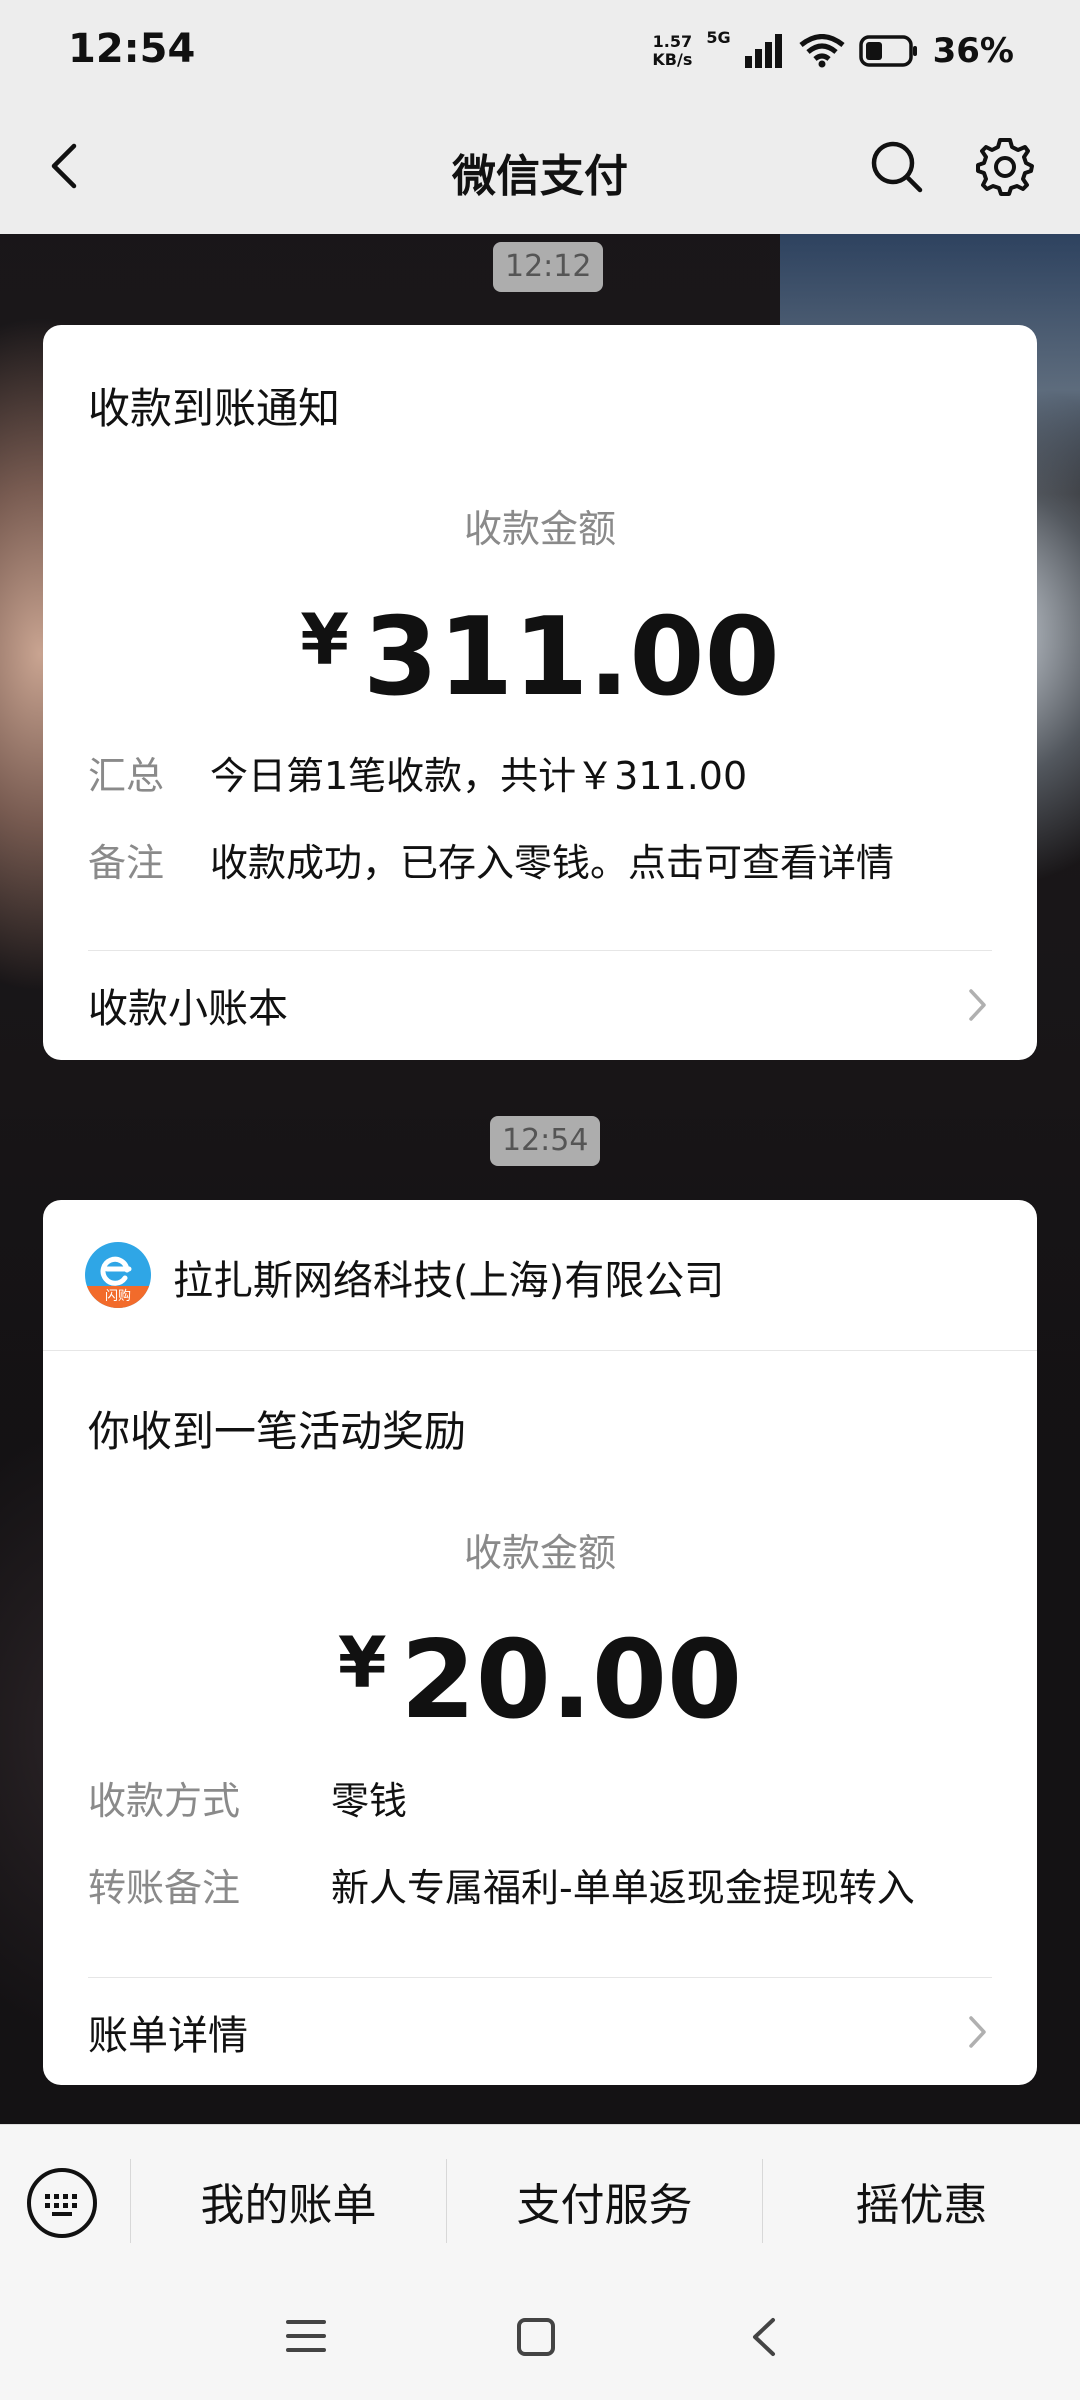 The image size is (1080, 2400). Describe the element at coordinates (973, 51) in the screenshot. I see `battery-percent: 36%` at that location.